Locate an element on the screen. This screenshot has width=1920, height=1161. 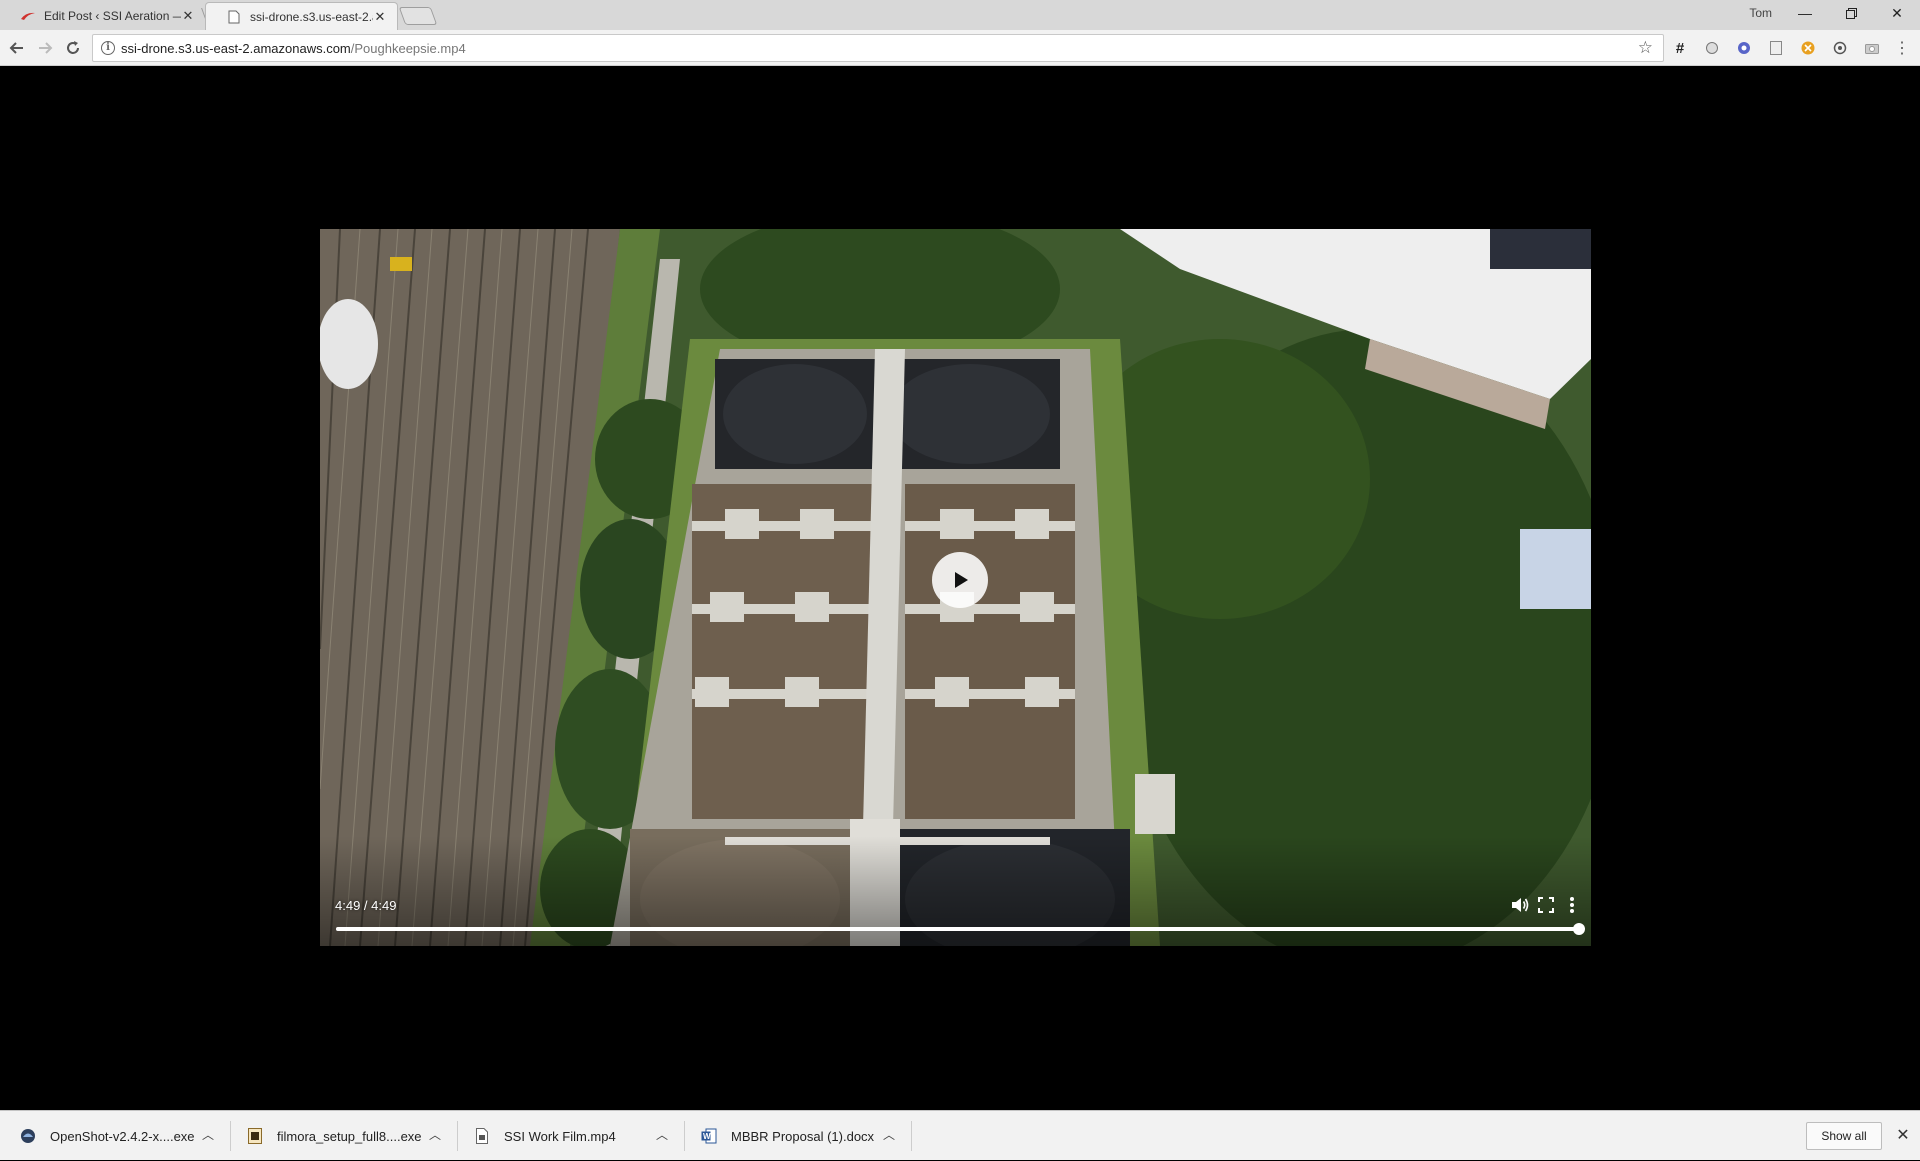
close-icon: ✕ is located at coordinates (1903, 1136).